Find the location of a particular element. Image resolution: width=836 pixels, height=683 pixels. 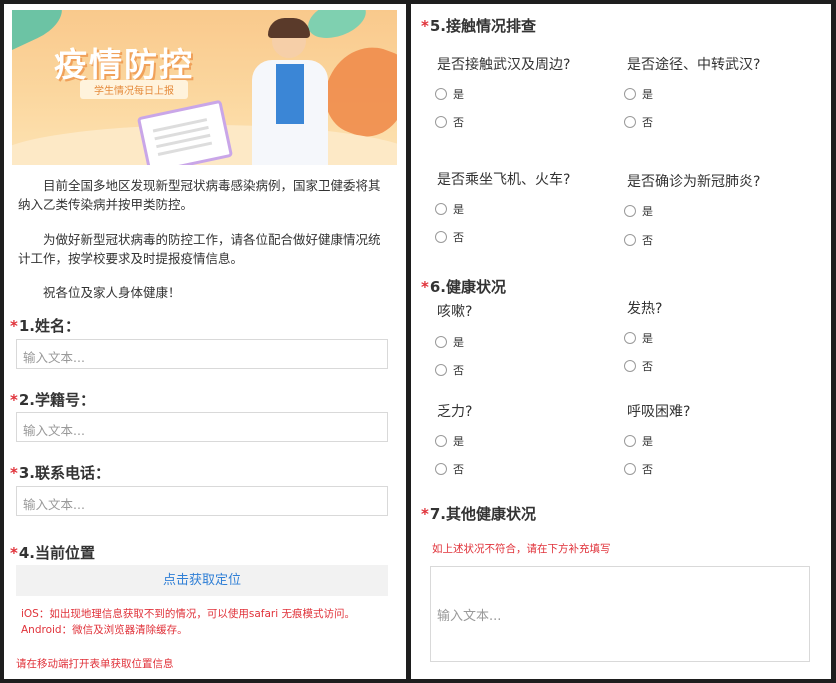

android-tip: Android：微信及浏览器清除缓存。 is located at coordinates (104, 630).